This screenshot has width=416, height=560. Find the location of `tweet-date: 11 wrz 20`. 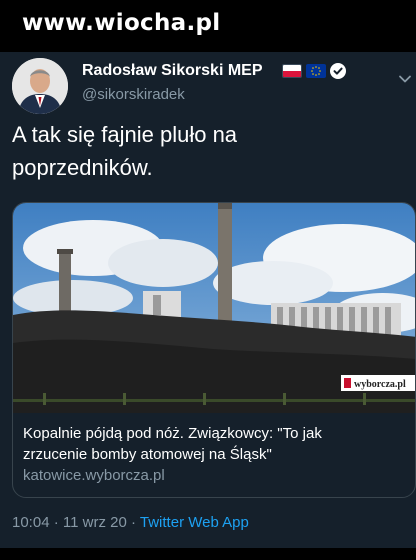

tweet-date: 11 wrz 20 is located at coordinates (95, 522).